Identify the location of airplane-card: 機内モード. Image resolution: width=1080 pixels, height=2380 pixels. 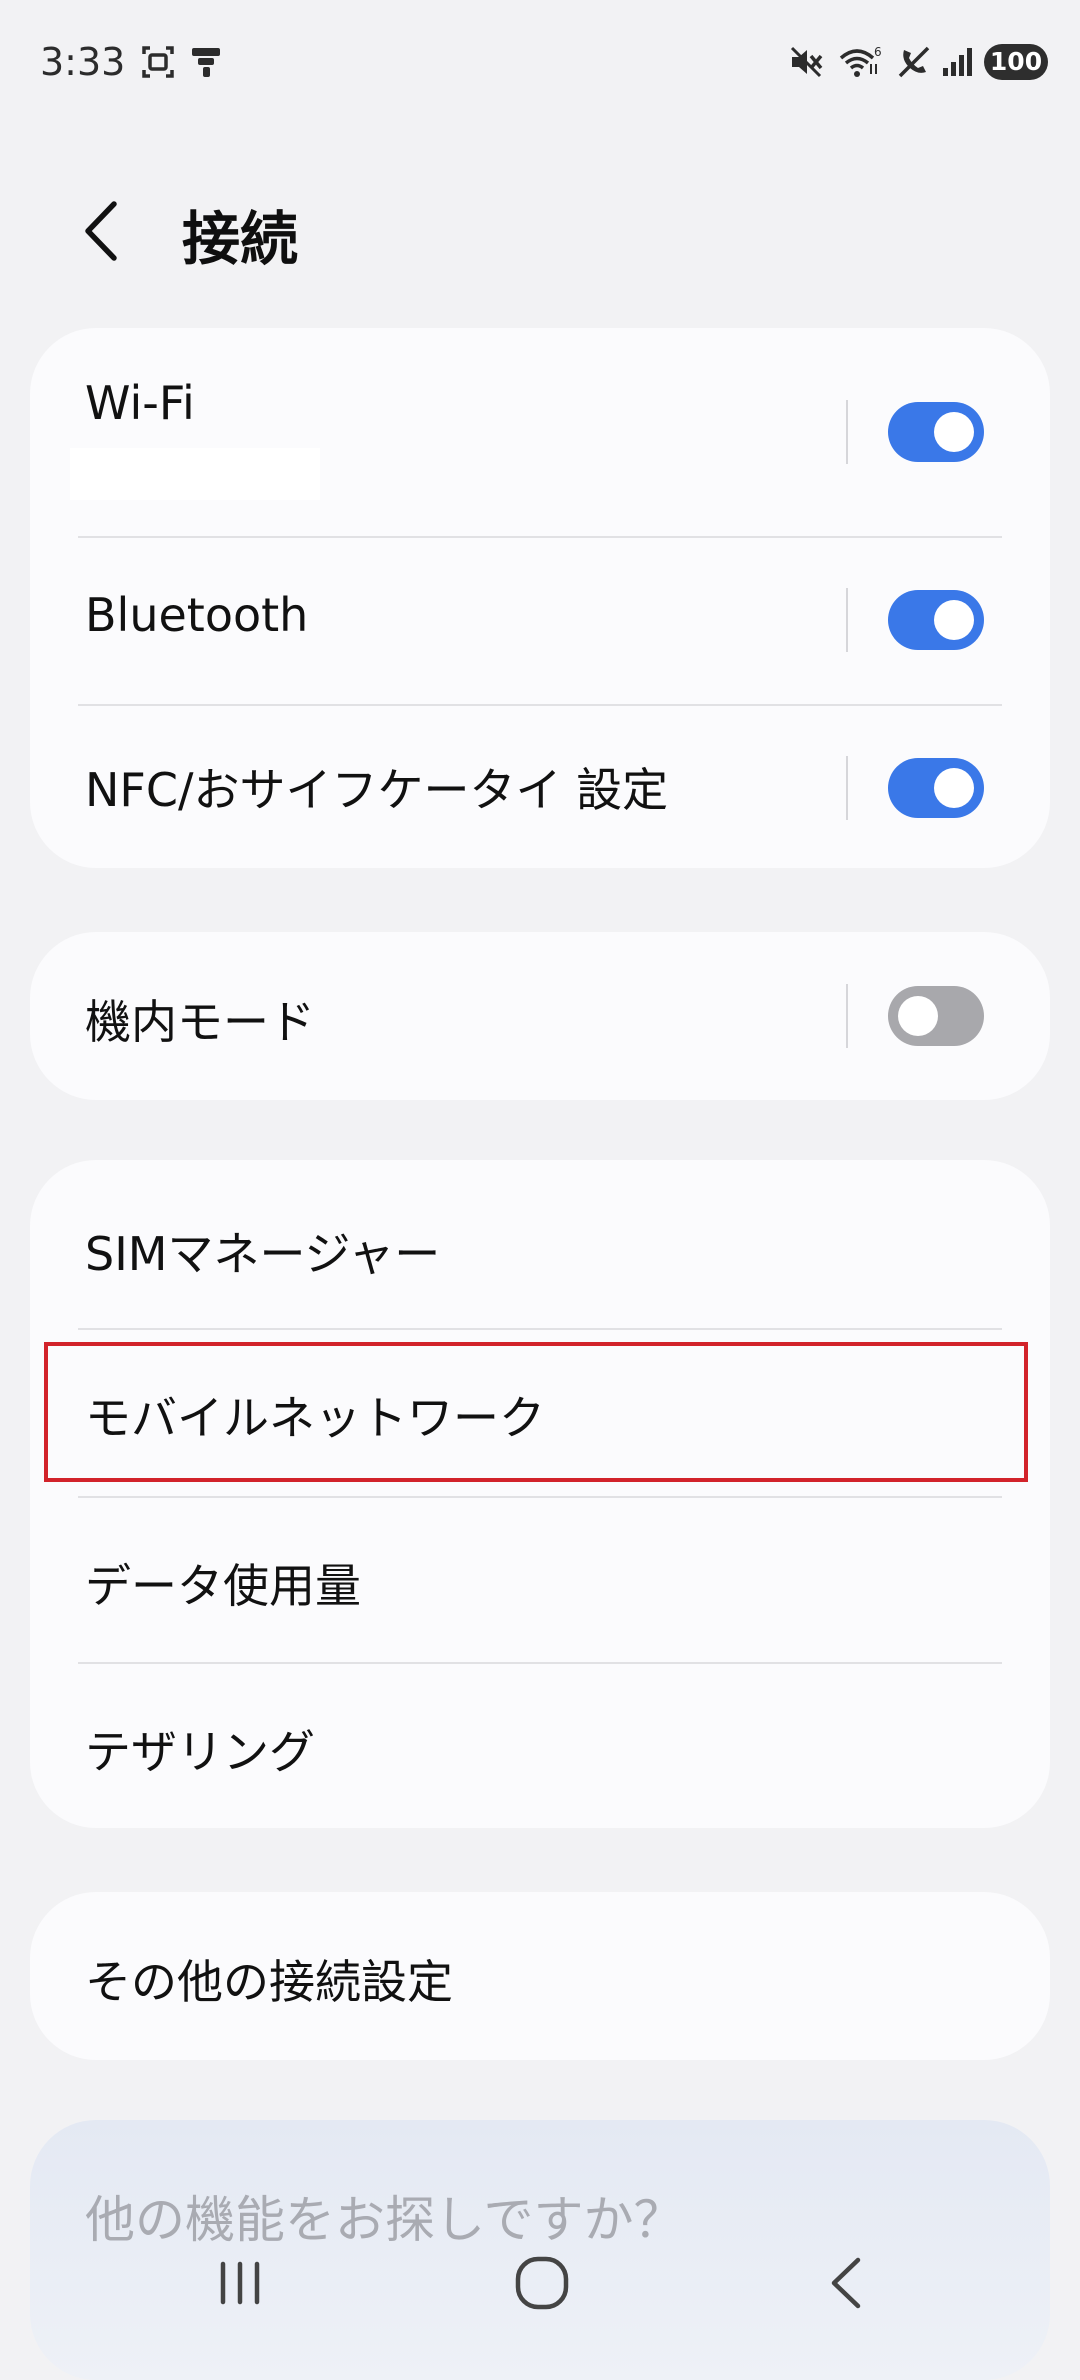
(540, 1016).